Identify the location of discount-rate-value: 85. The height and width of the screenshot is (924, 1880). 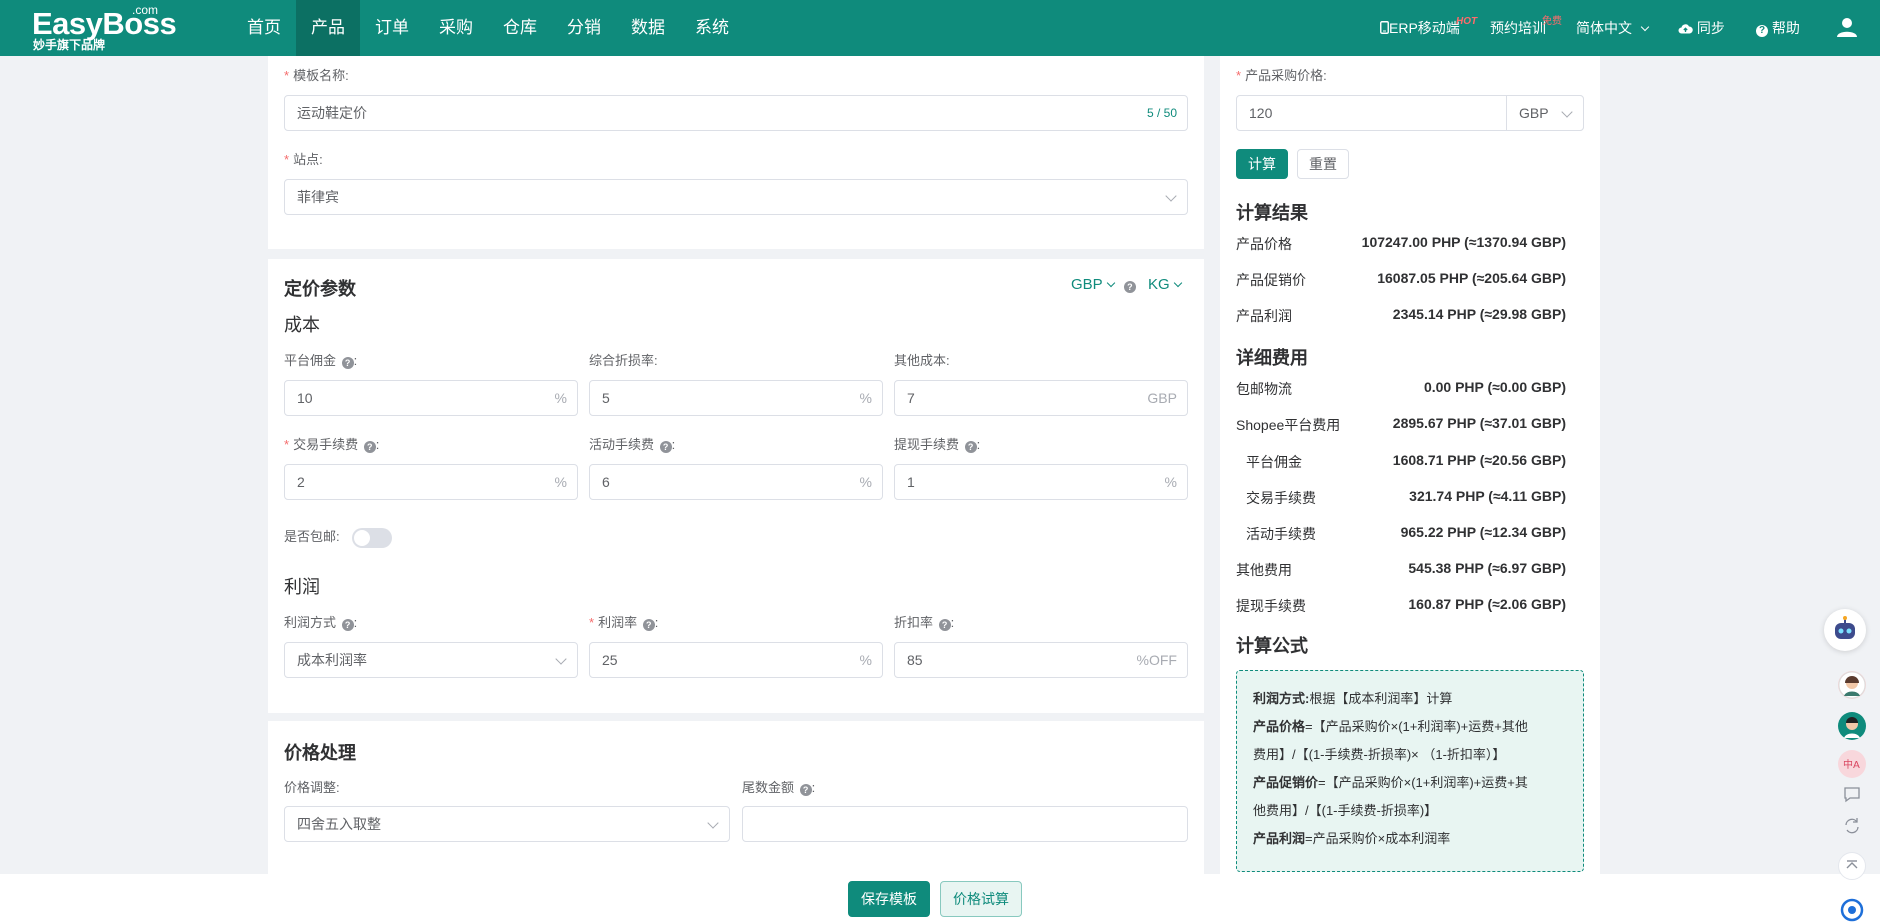
(915, 660).